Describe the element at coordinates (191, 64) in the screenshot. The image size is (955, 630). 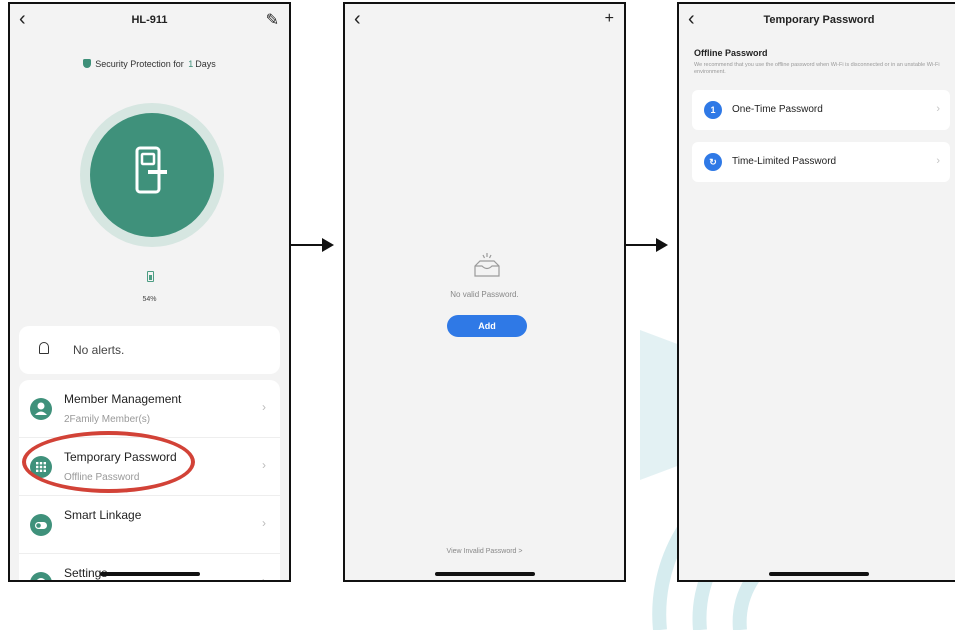
I see `security-days: 1` at that location.